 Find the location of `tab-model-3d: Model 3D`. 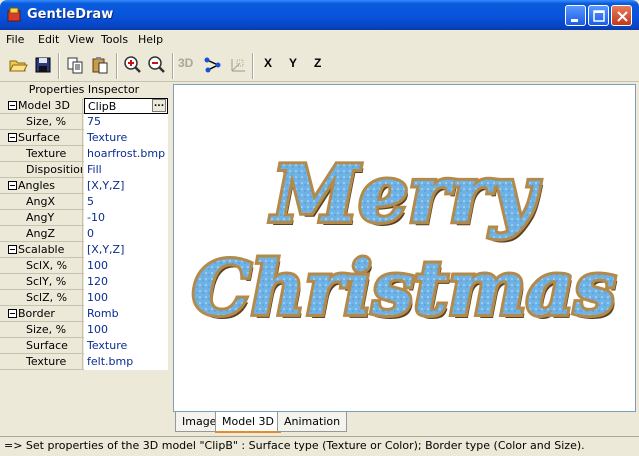

tab-model-3d: Model 3D is located at coordinates (248, 422).